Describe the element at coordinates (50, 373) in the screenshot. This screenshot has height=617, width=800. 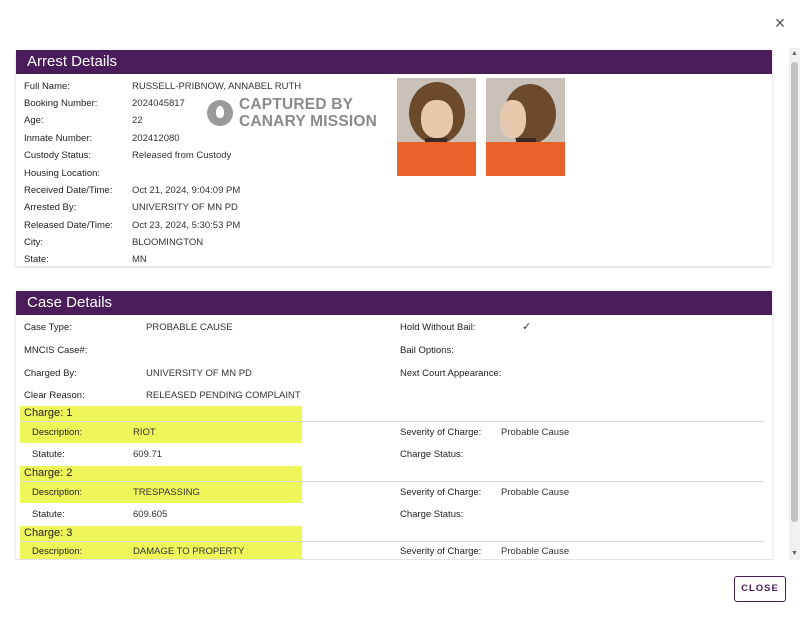
I see `charged-by-label: Charged By:` at that location.